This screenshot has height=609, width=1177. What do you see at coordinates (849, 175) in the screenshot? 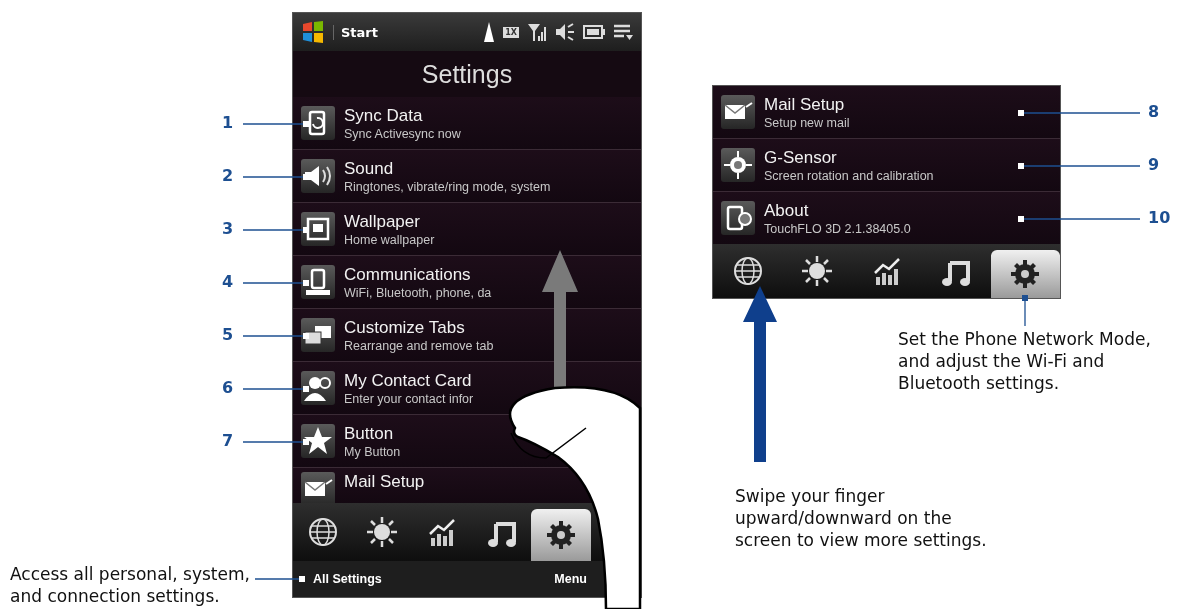
I see `item-subtitle: Screen rotation and calibration` at bounding box center [849, 175].